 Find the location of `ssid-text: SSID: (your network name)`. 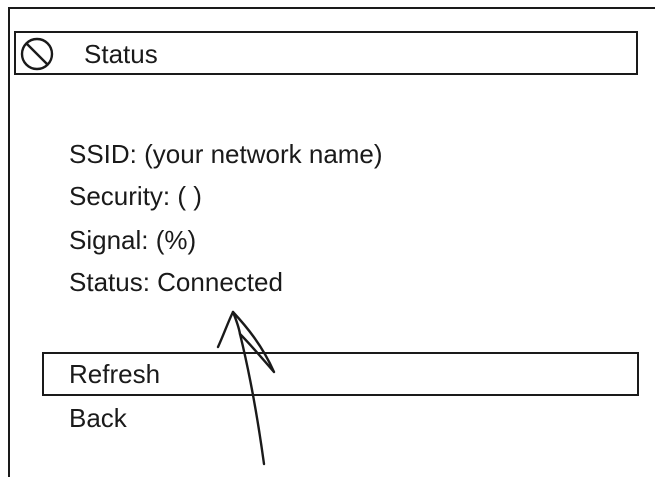

ssid-text: SSID: (your network name) is located at coordinates (226, 154).